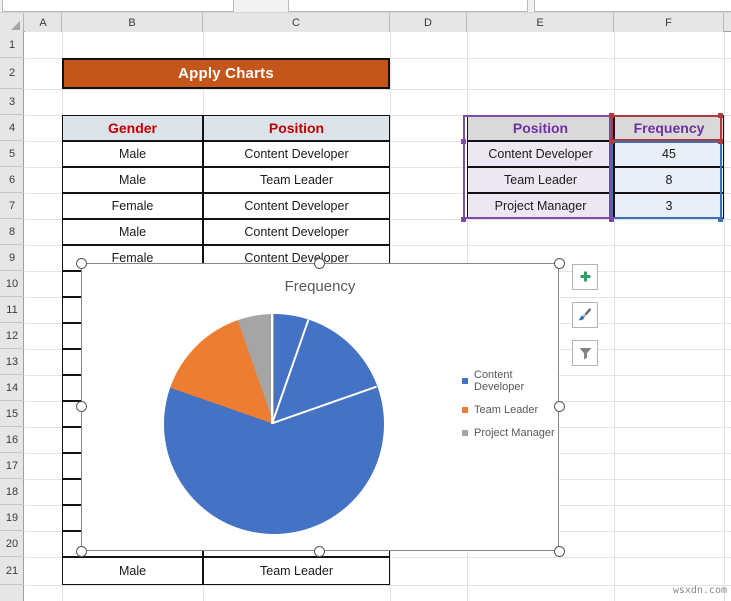 This screenshot has height=601, width=731. I want to click on row-header-1: 1, so click(12, 45).